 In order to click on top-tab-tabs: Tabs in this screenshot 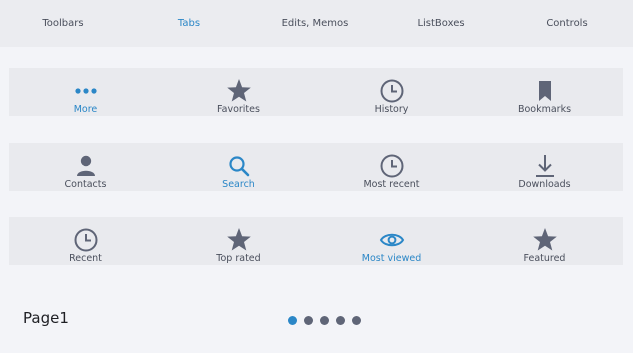, I will do `click(189, 23)`.